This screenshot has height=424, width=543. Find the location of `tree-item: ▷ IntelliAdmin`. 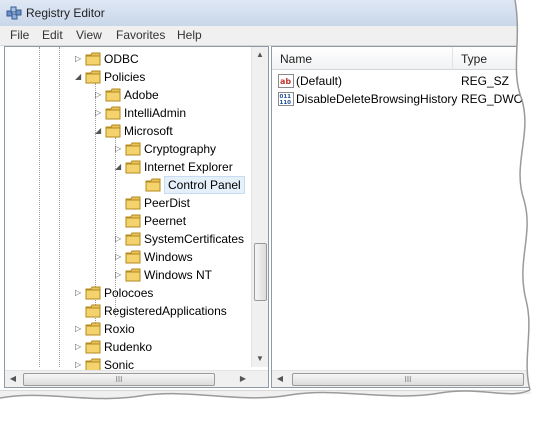

tree-item: ▷ IntelliAdmin is located at coordinates (129, 113).